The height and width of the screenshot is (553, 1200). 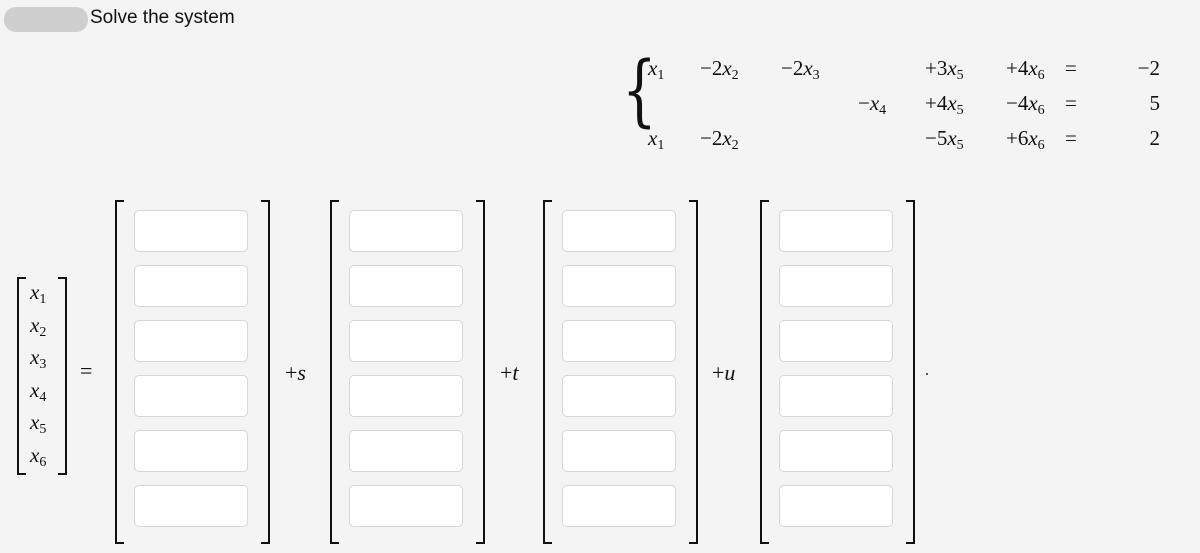 I want to click on term-coefficient: −4, so click(x=1017, y=103).